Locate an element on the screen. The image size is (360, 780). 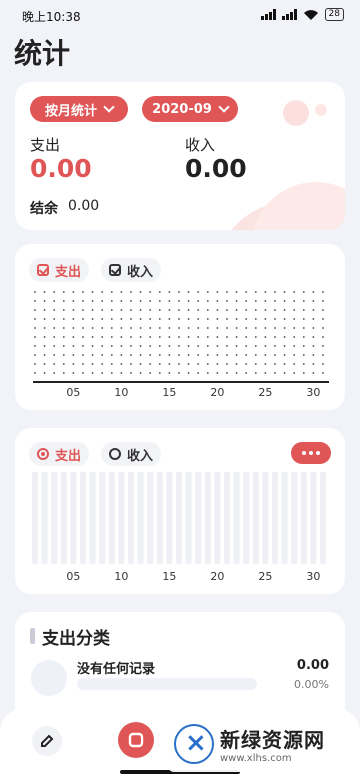
balance-label: 结余 is located at coordinates (44, 209).